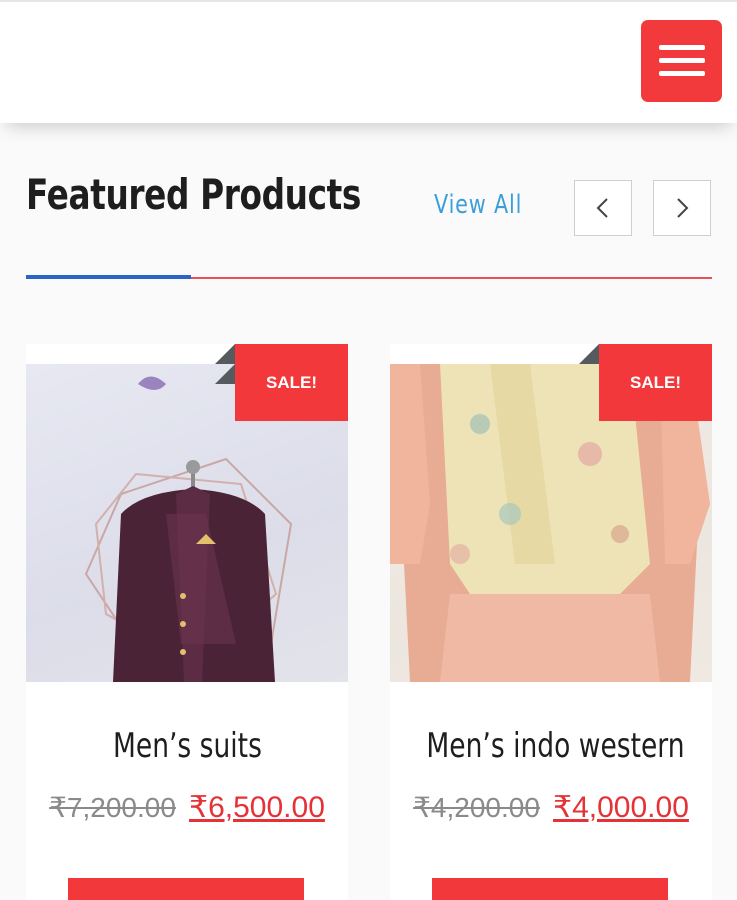 The image size is (737, 900). I want to click on section-divider-accent, so click(108, 277).